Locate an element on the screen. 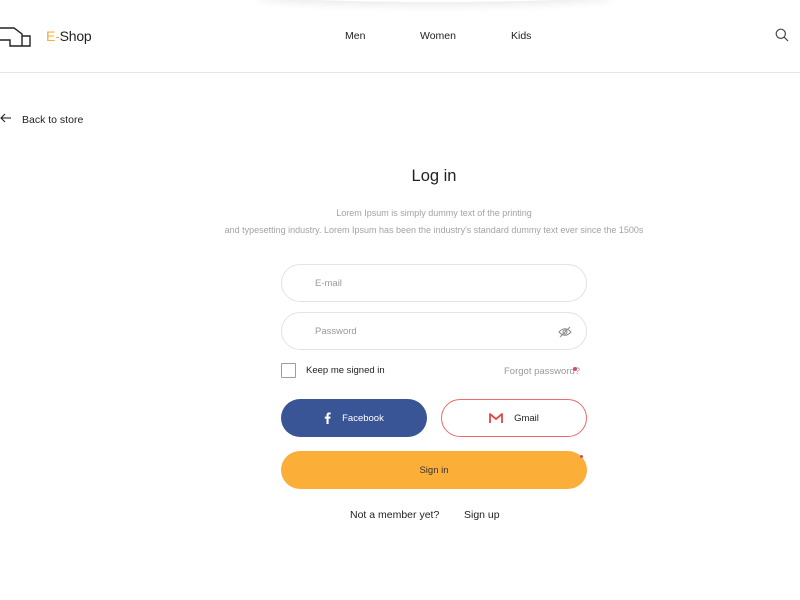 This screenshot has height=600, width=800. site-header: E-Shop Men Women Kids is located at coordinates (400, 36).